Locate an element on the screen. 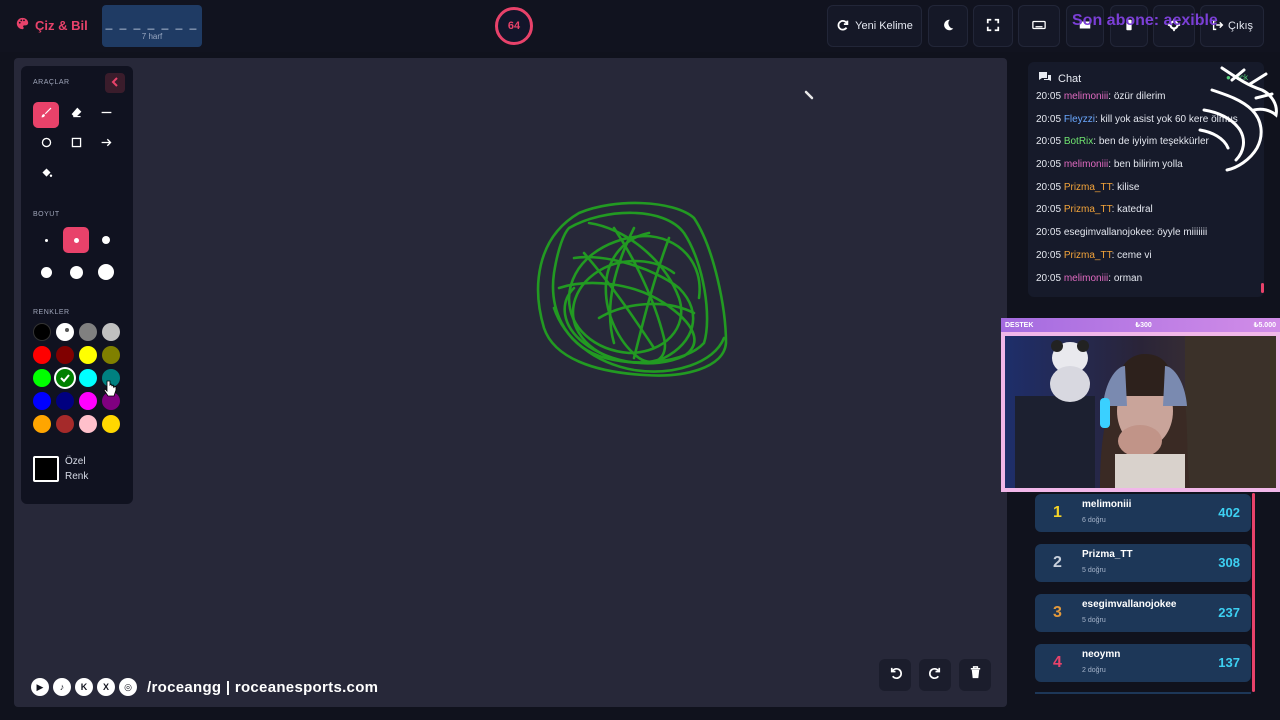 The width and height of the screenshot is (1280, 720). undo-button is located at coordinates (895, 675).